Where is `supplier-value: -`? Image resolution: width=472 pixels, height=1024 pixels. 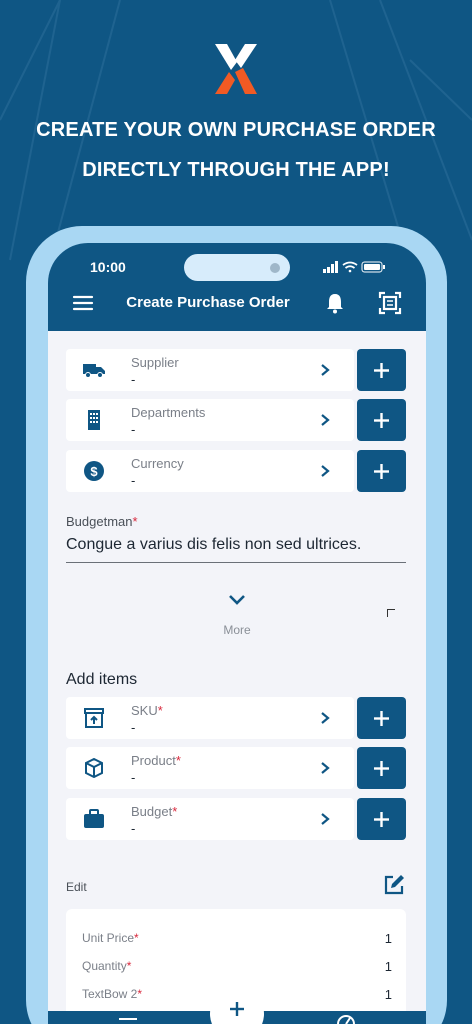 supplier-value: - is located at coordinates (133, 379).